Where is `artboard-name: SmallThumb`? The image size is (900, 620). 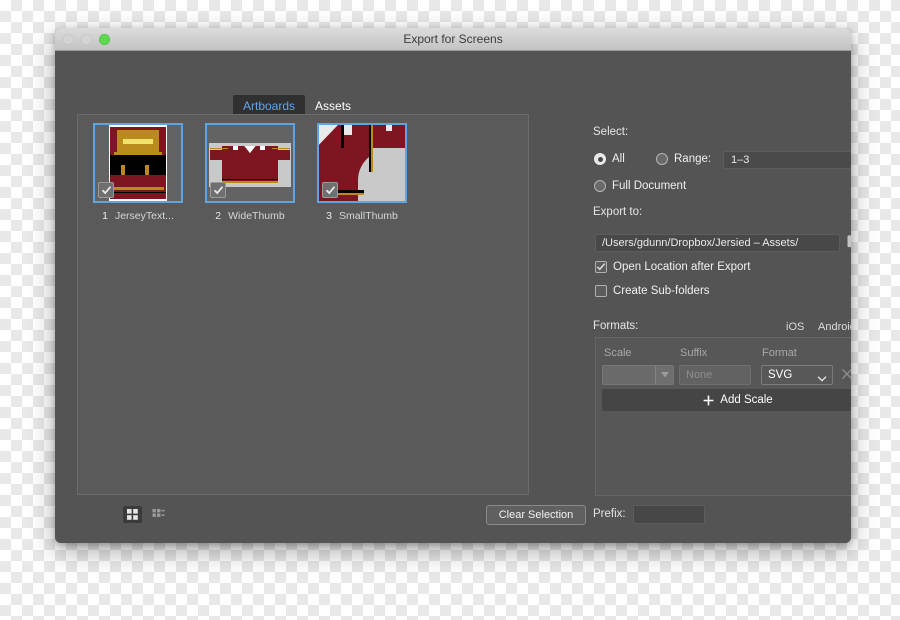 artboard-name: SmallThumb is located at coordinates (368, 216).